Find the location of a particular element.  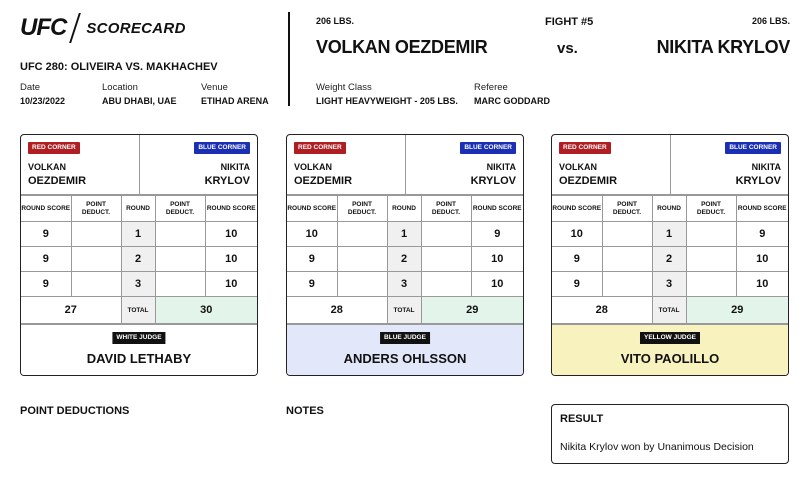

round-row: 10 1 9 is located at coordinates (670, 234).